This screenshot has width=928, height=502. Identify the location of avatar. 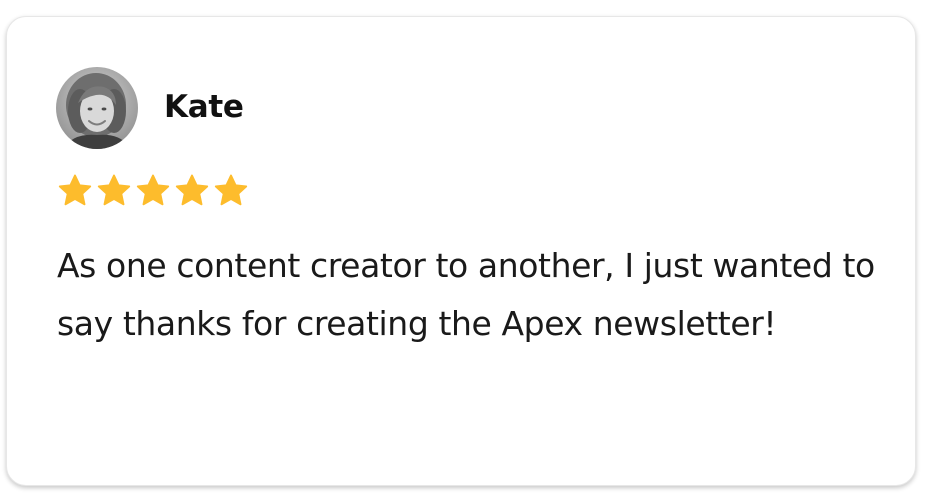
(97, 108).